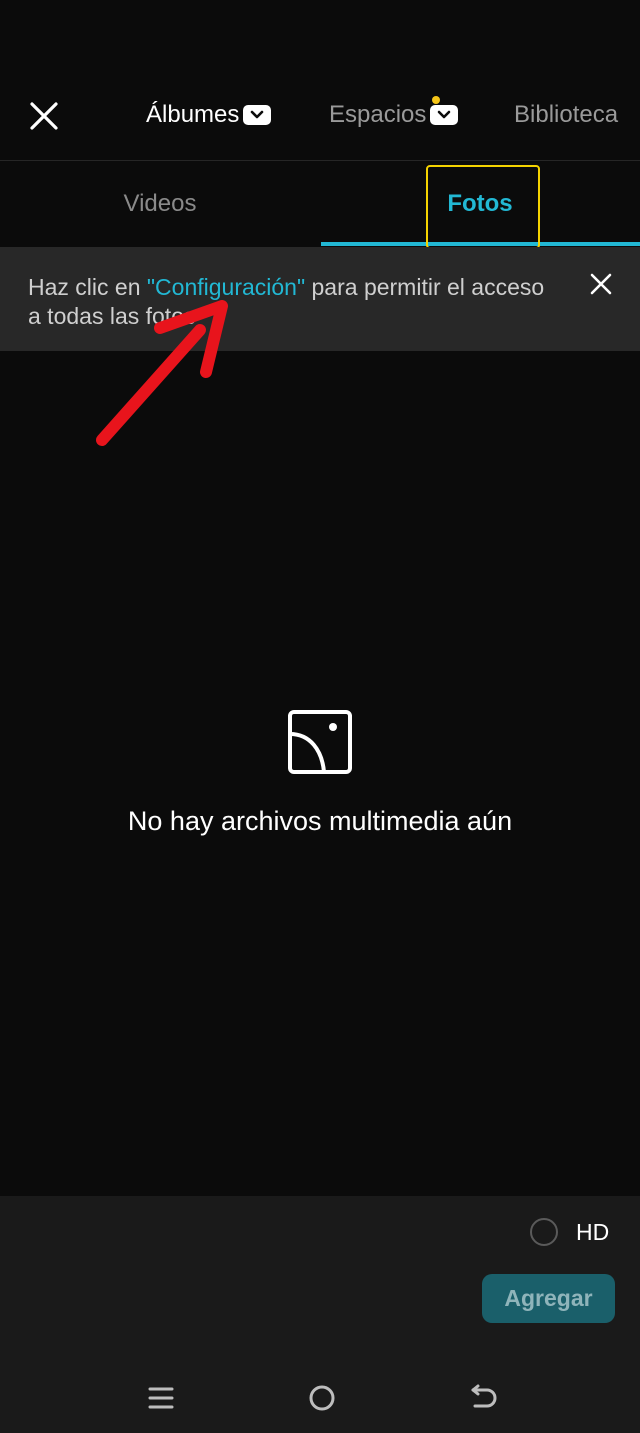  I want to click on banner-close-button, so click(601, 284).